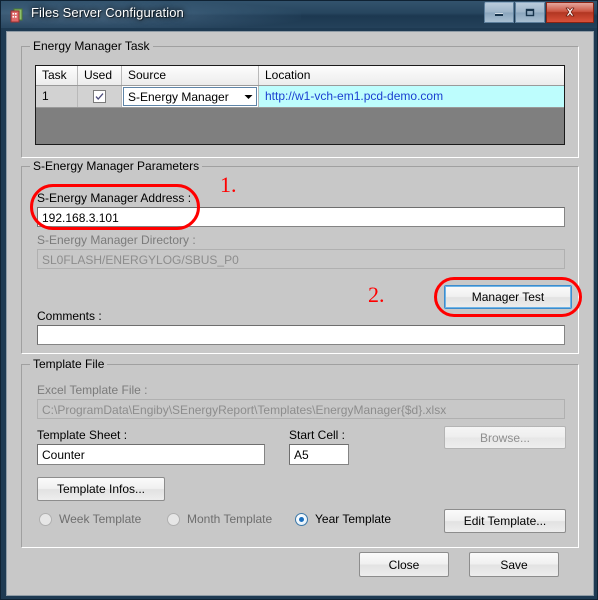 This screenshot has width=598, height=600. I want to click on column-header-used: Used, so click(100, 75).